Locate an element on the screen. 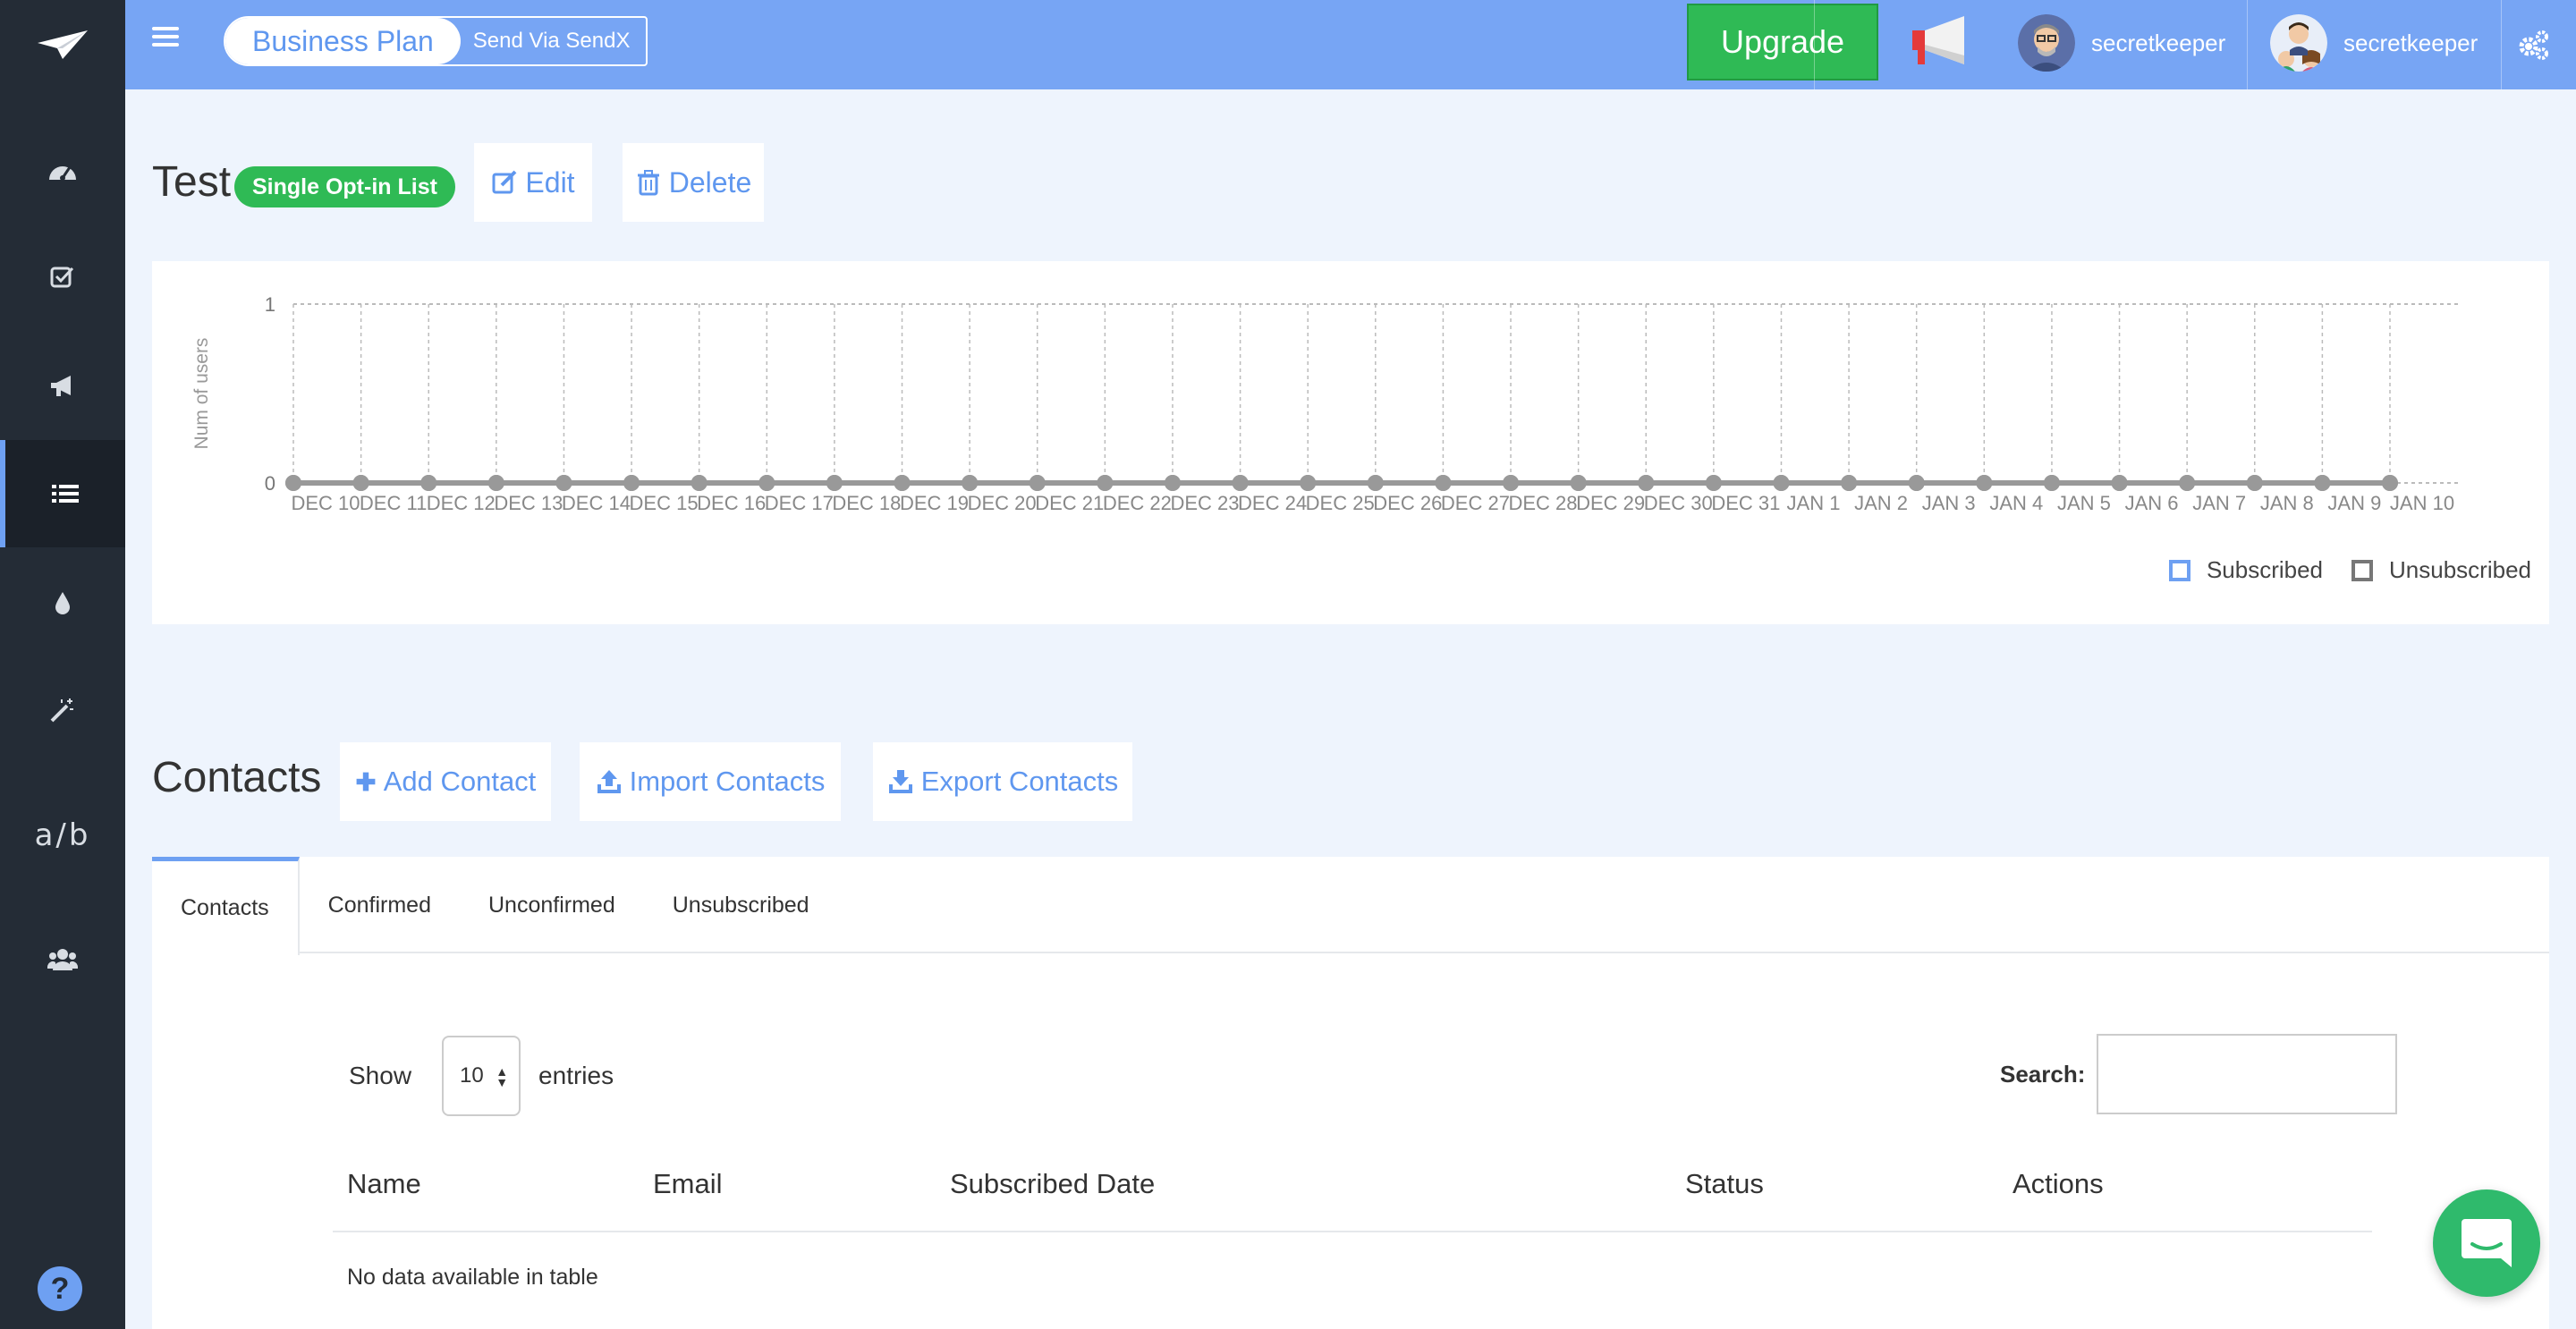  sidebar-item-automation is located at coordinates (62, 710).